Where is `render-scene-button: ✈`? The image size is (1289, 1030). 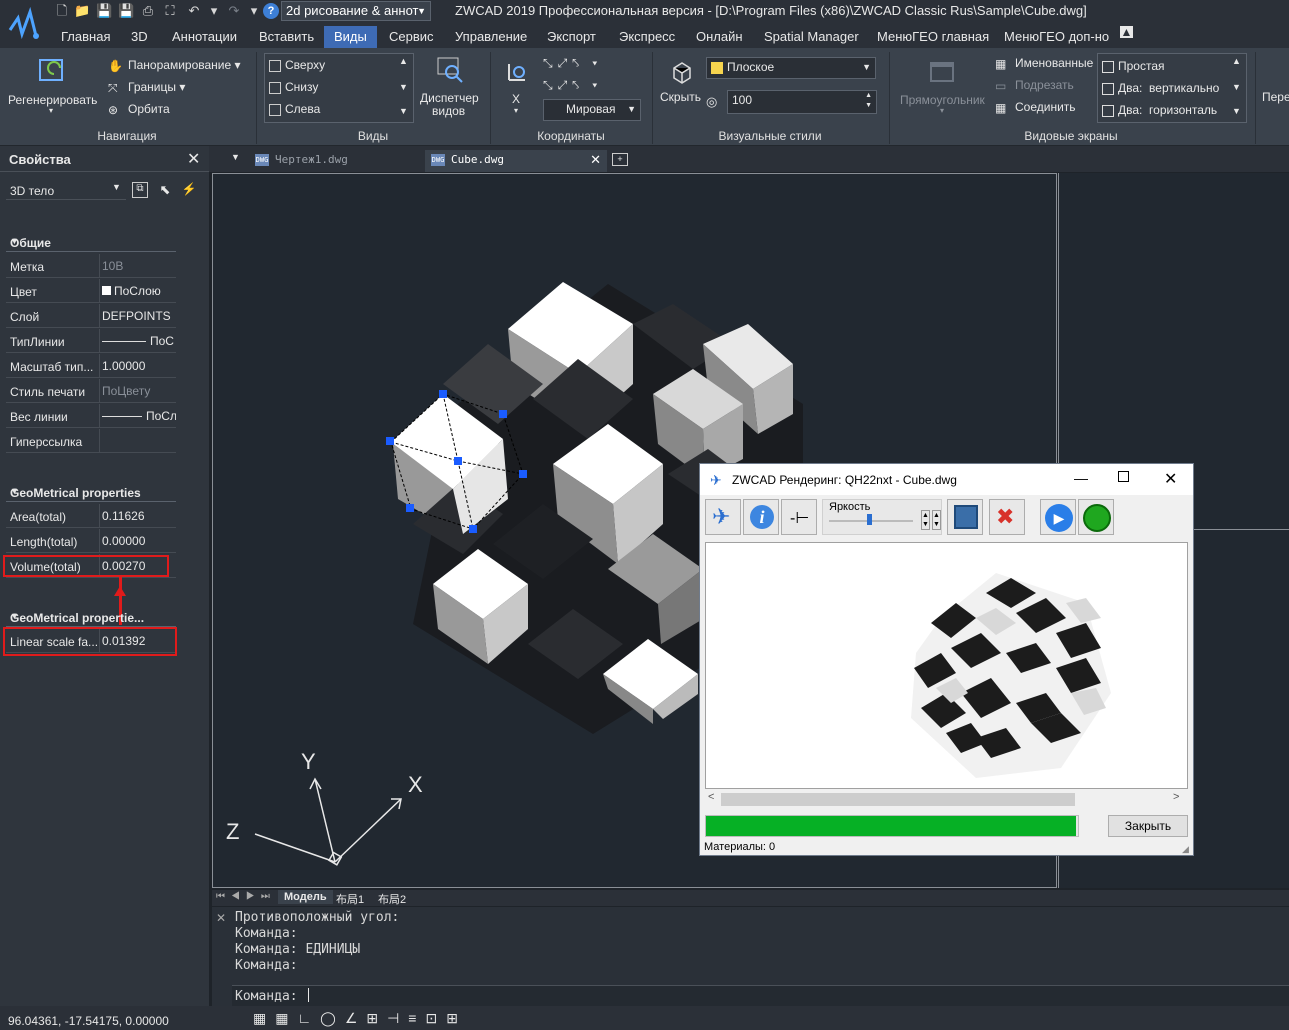 render-scene-button: ✈ is located at coordinates (723, 517).